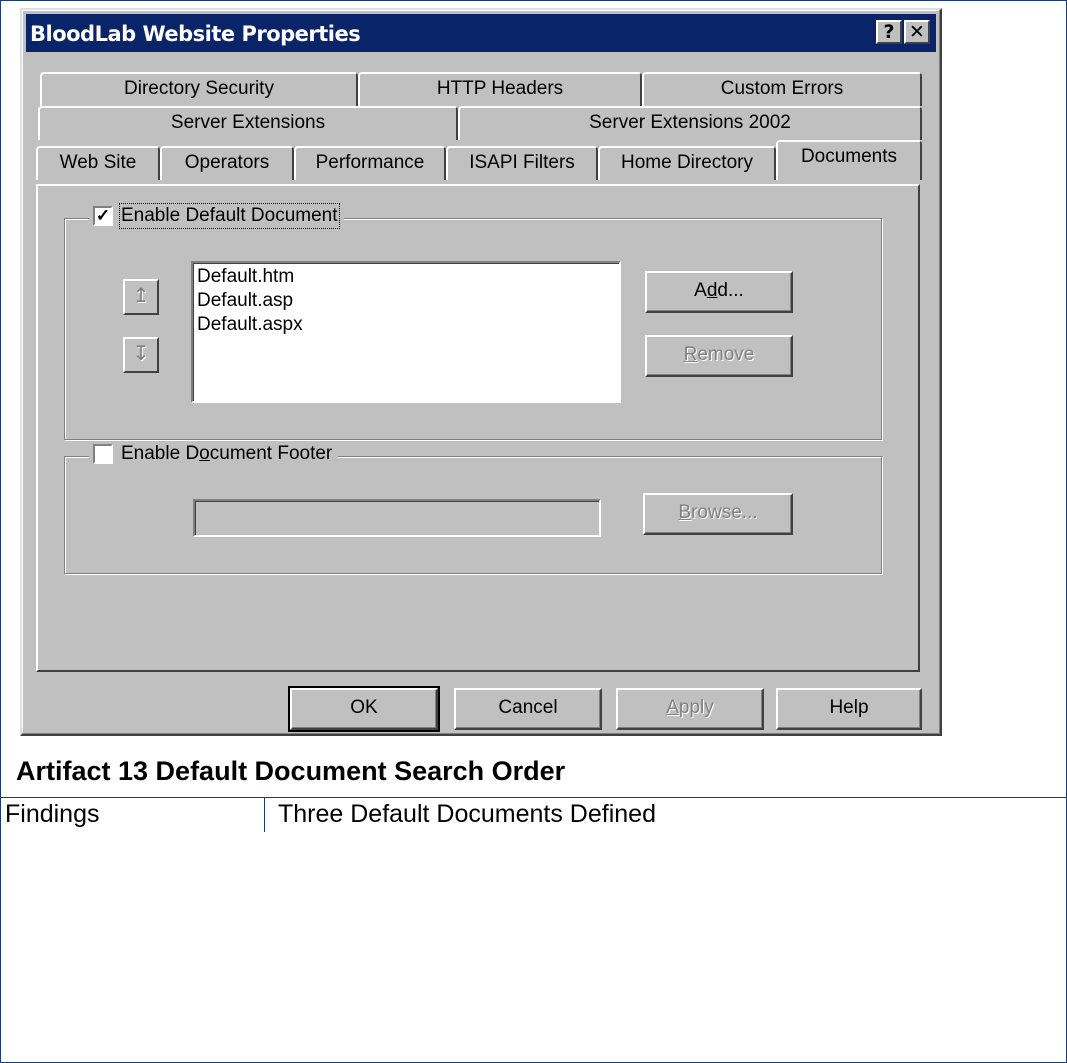  What do you see at coordinates (229, 216) in the screenshot?
I see `enable-default-document-label: Enable Default Document` at bounding box center [229, 216].